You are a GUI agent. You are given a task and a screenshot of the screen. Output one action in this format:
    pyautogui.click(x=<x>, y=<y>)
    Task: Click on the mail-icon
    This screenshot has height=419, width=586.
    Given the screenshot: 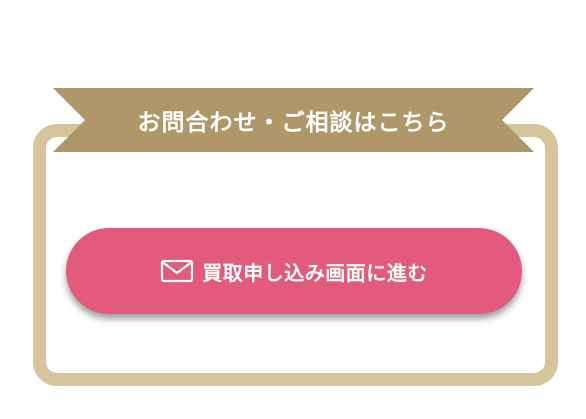 What is the action you would take?
    pyautogui.click(x=177, y=271)
    